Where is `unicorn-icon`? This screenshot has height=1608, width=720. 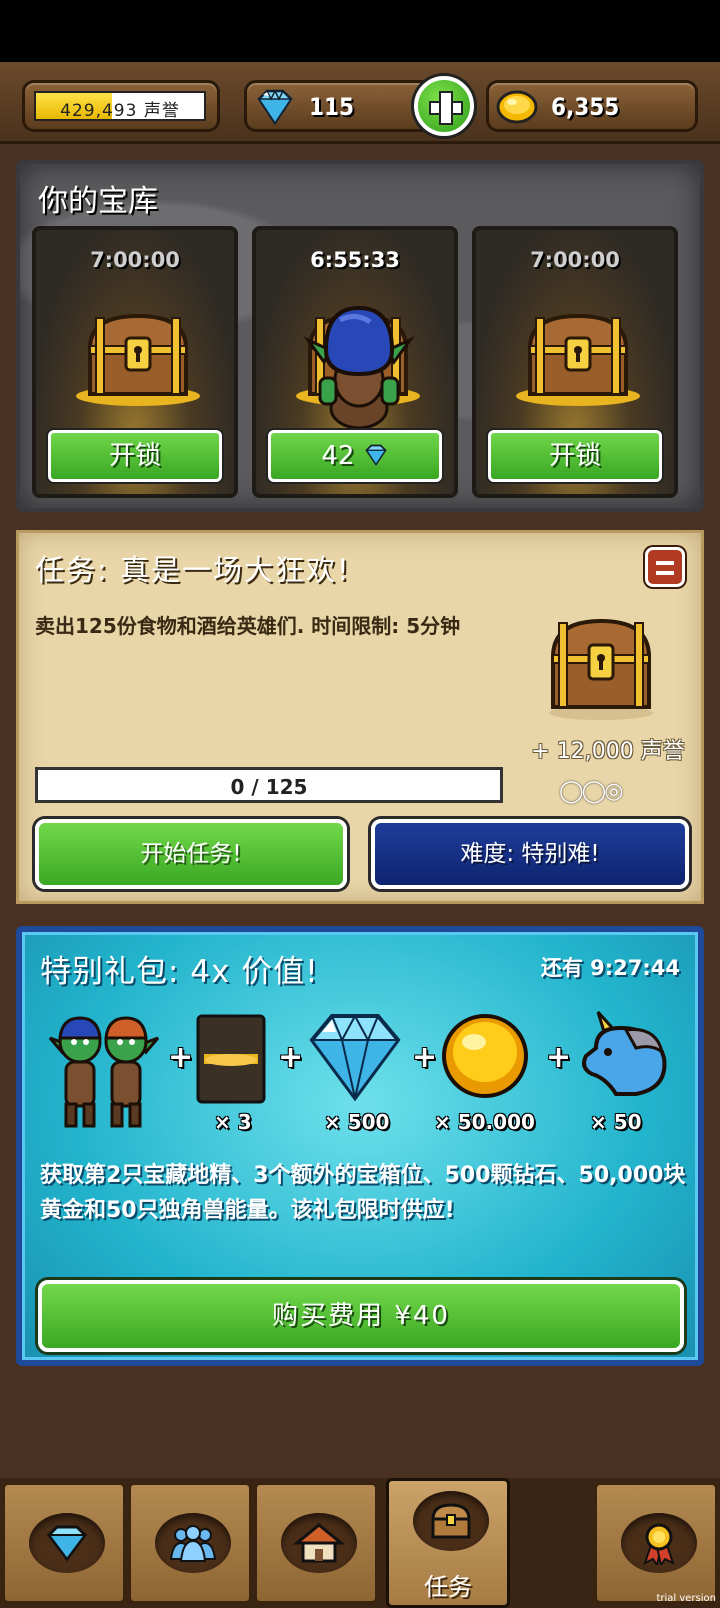 unicorn-icon is located at coordinates (624, 1053).